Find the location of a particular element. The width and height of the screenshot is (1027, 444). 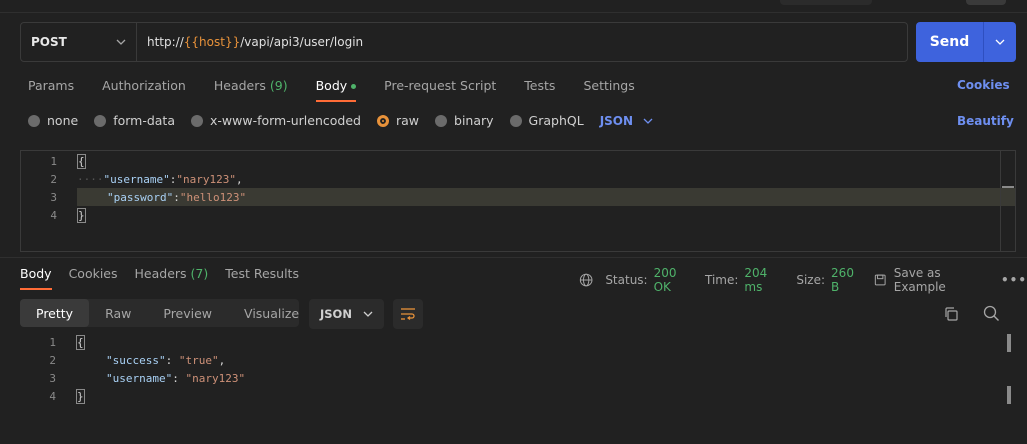

view-mode-visualize: Visualize is located at coordinates (271, 313).